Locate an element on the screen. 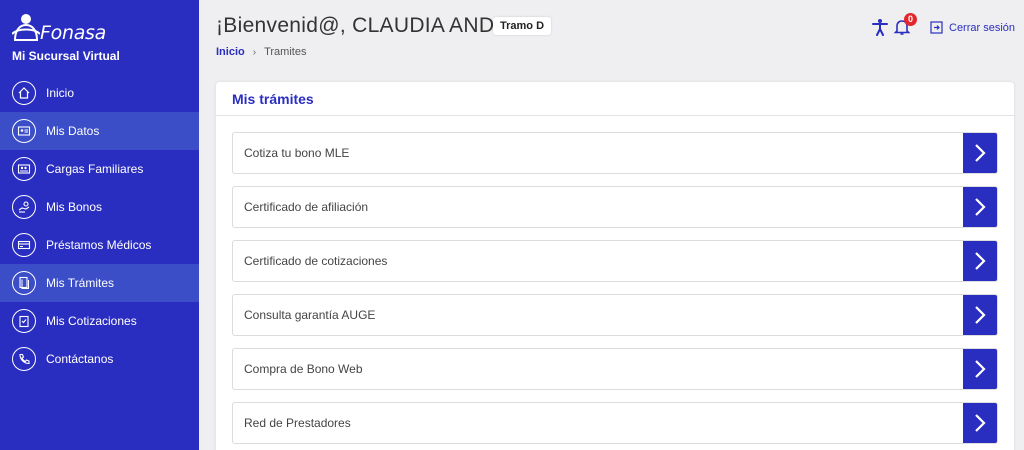 Image resolution: width=1024 pixels, height=450 pixels. sidebar-item-label: Préstamos Médicos is located at coordinates (99, 245).